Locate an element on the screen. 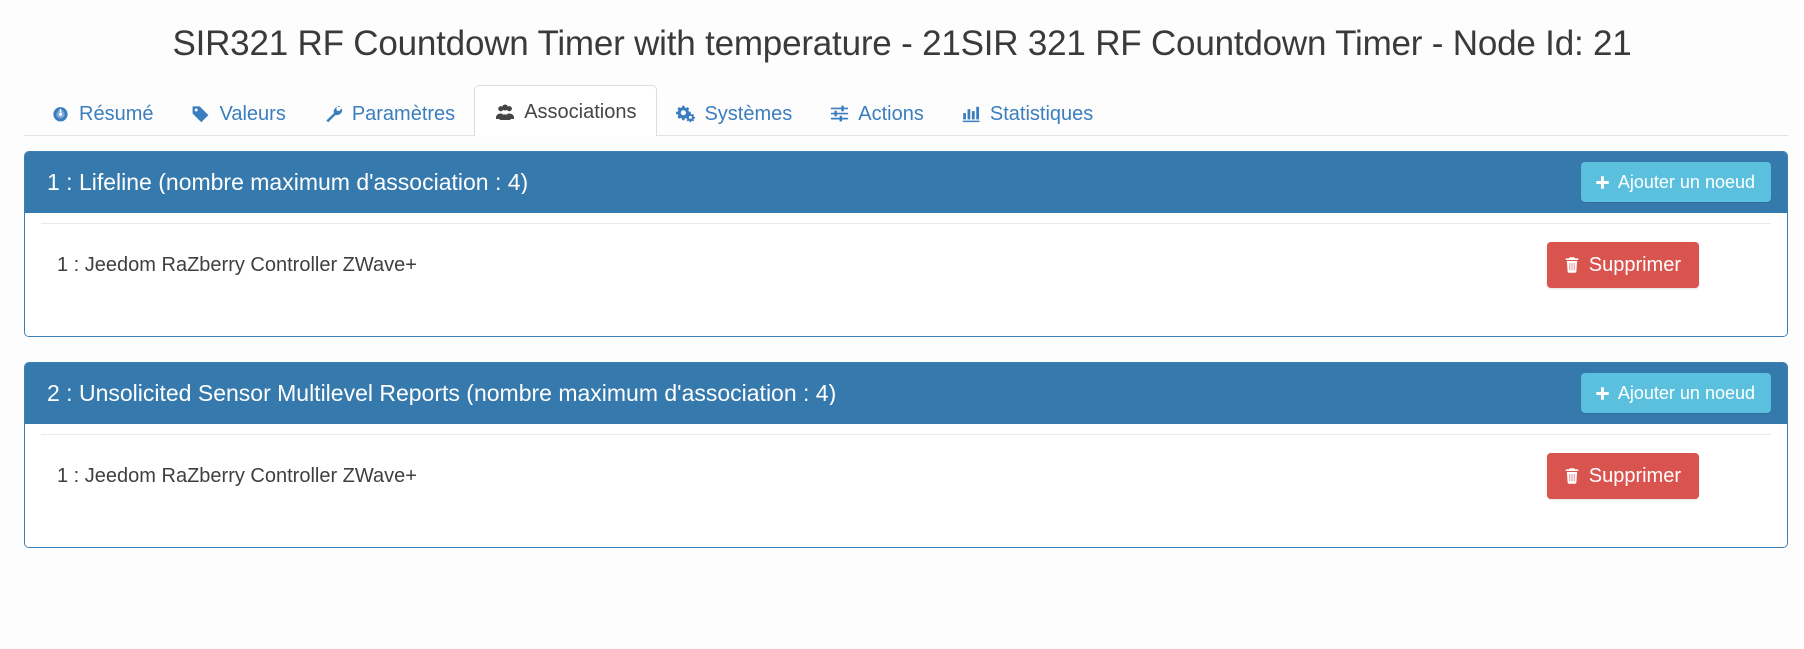 The image size is (1804, 649). bar-chart-icon is located at coordinates (971, 113).